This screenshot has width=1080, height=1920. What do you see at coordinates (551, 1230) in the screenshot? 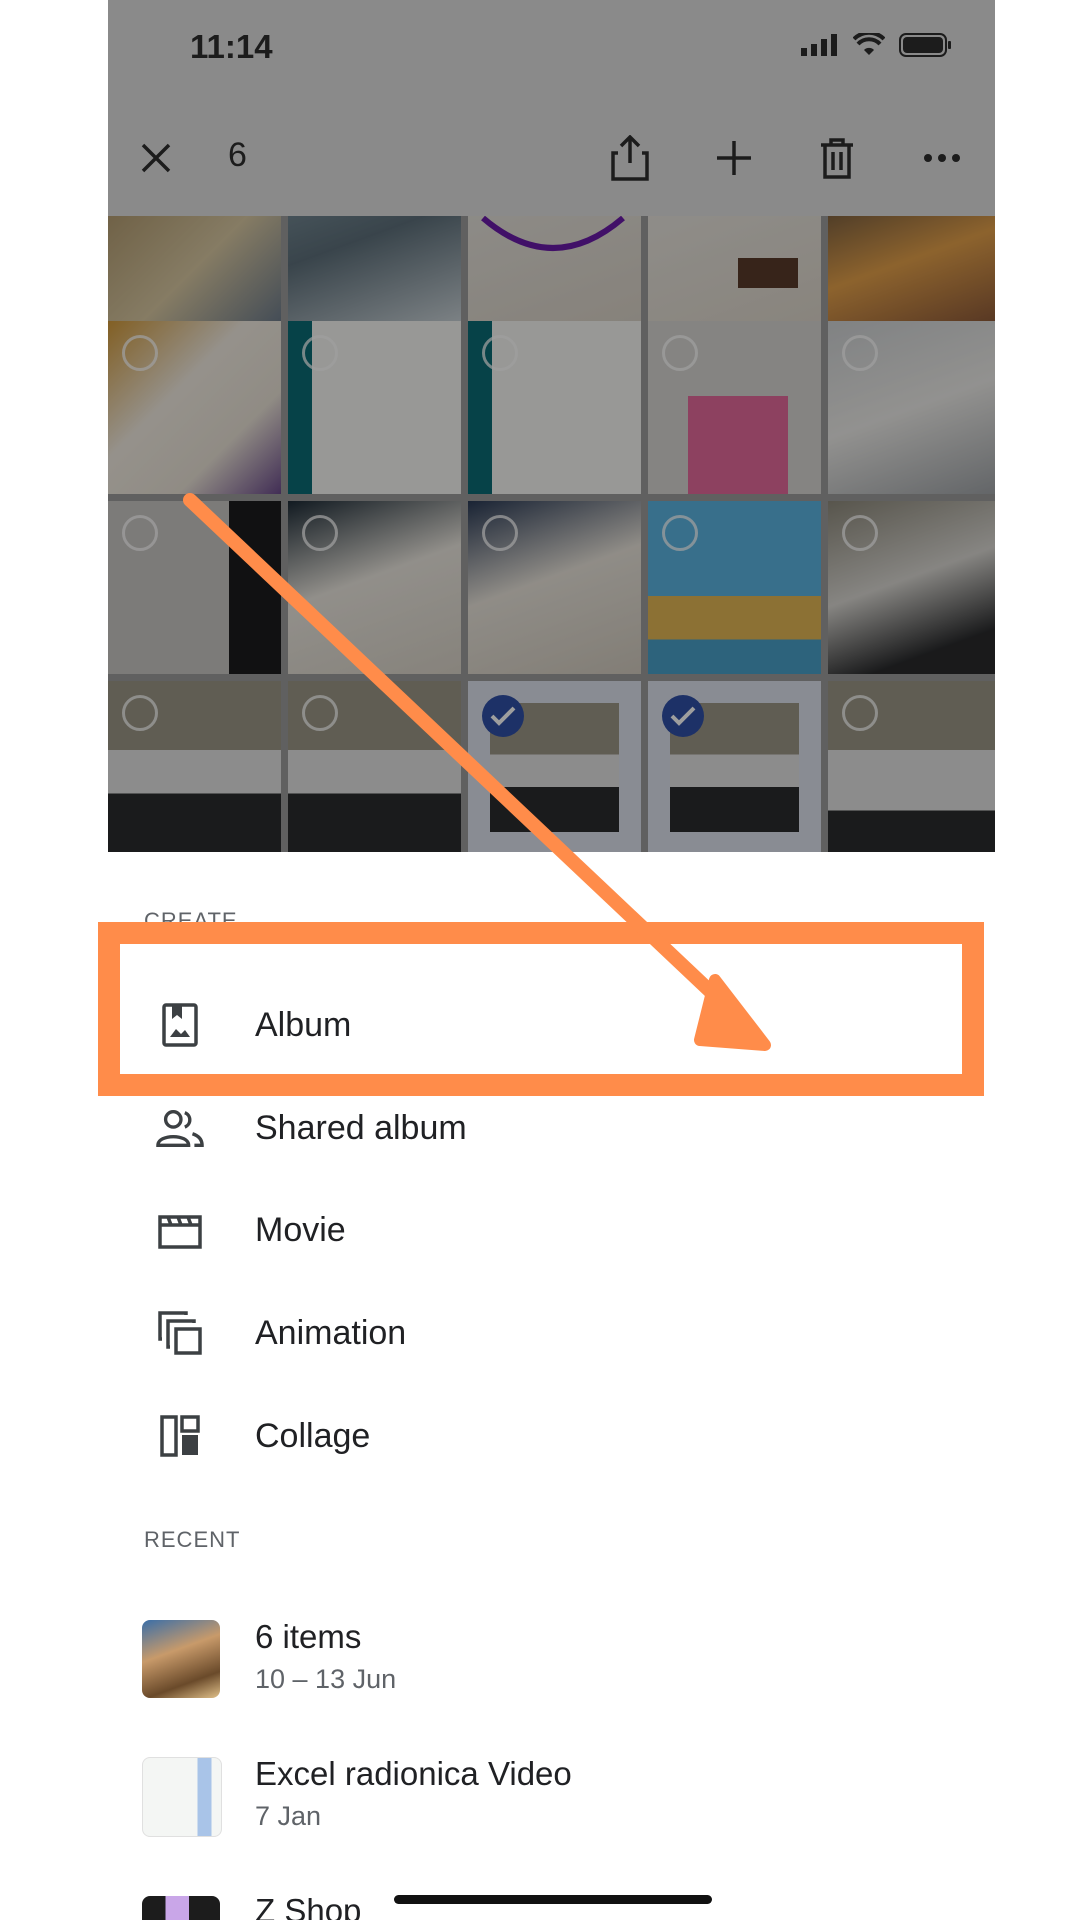
I see `menu-item-movie: Movie` at bounding box center [551, 1230].